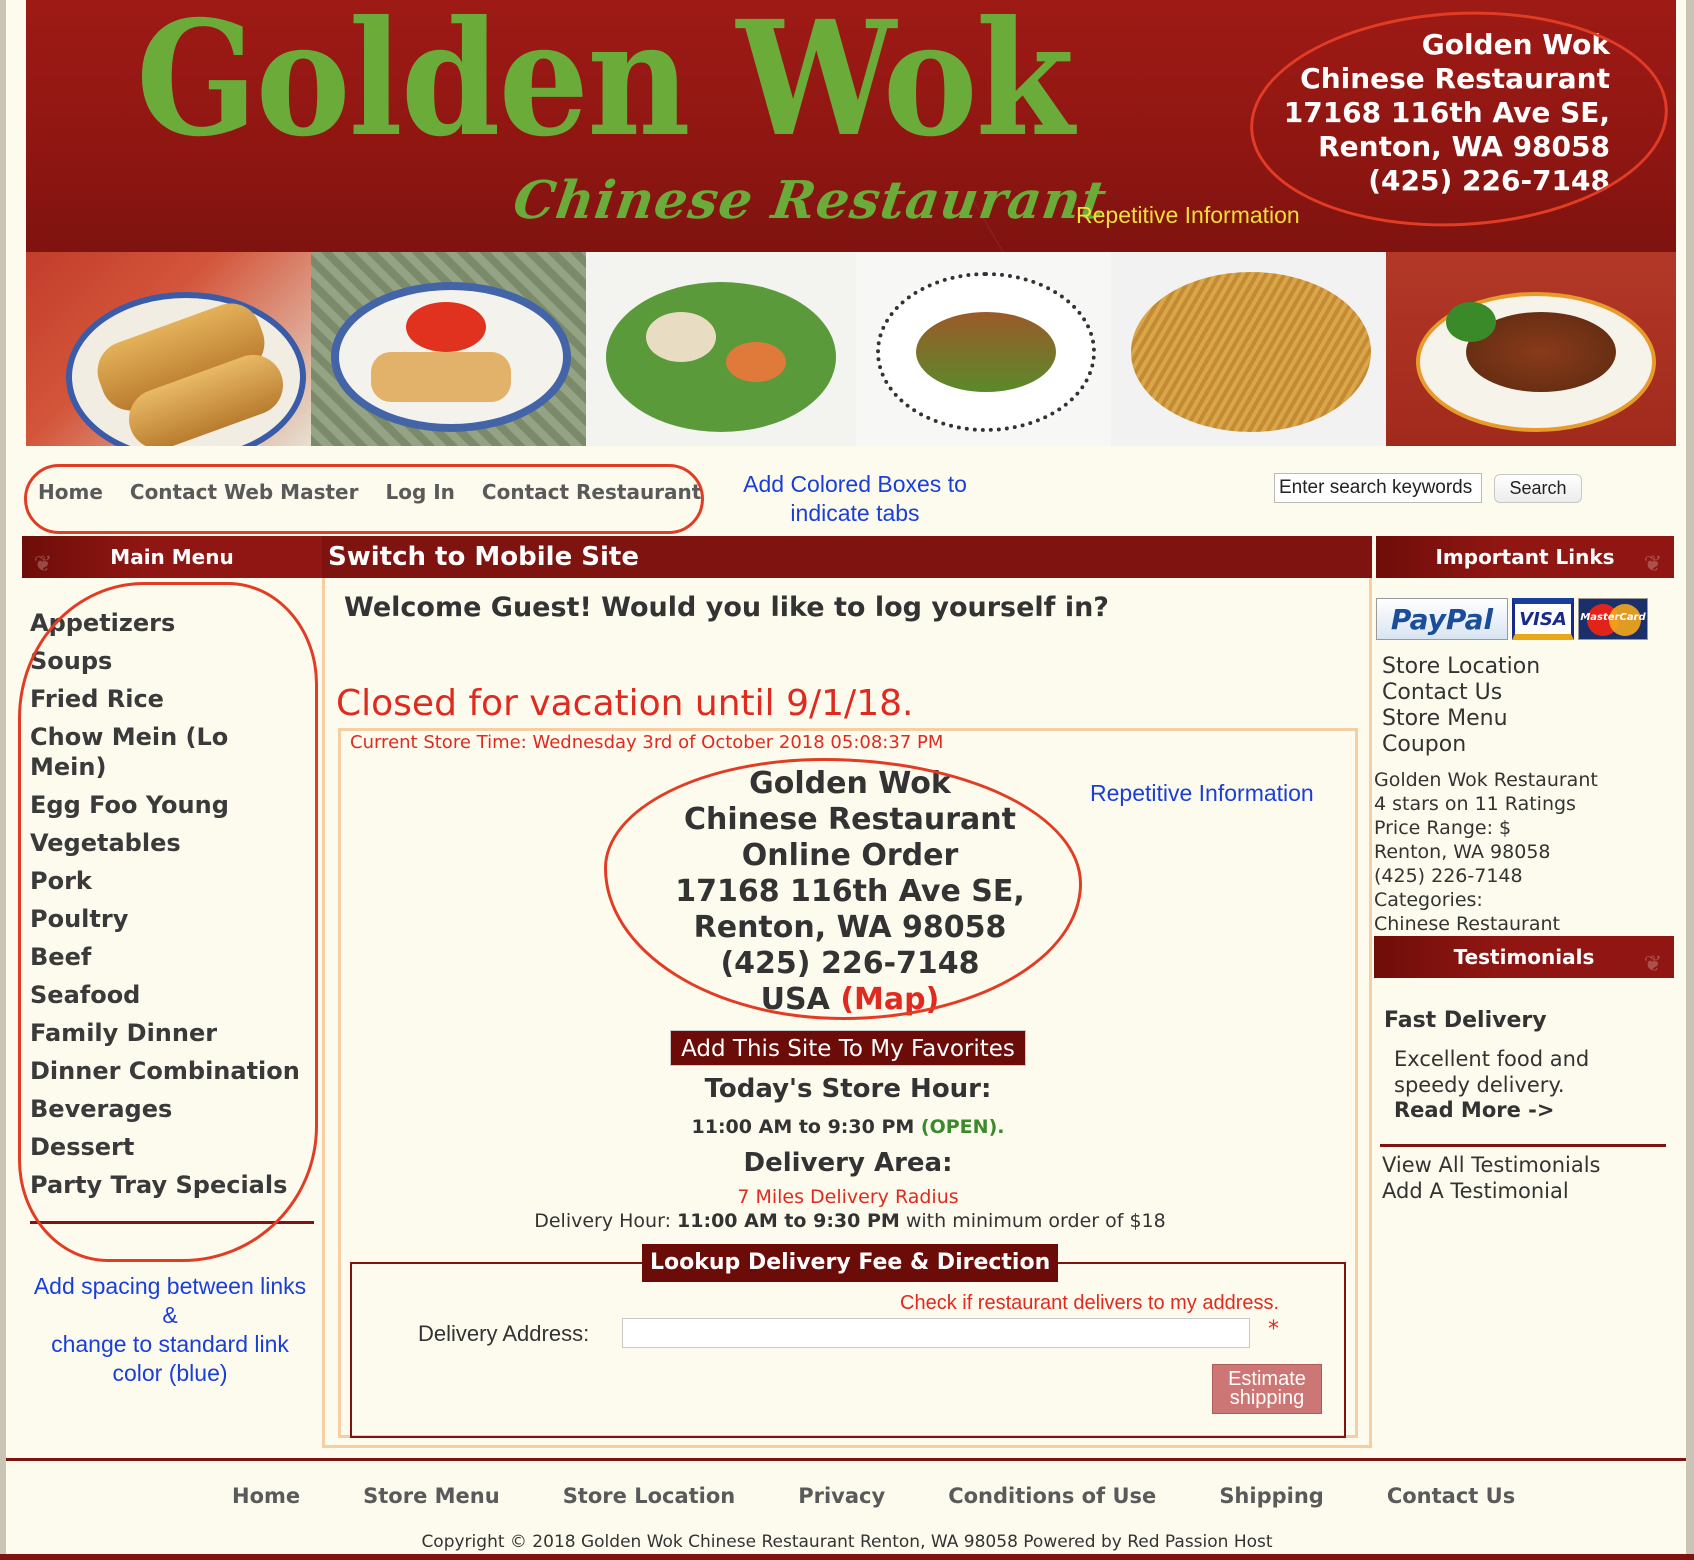 Image resolution: width=1694 pixels, height=1560 pixels. What do you see at coordinates (841, 1496) in the screenshot?
I see `footer-link-privacy: Privacy` at bounding box center [841, 1496].